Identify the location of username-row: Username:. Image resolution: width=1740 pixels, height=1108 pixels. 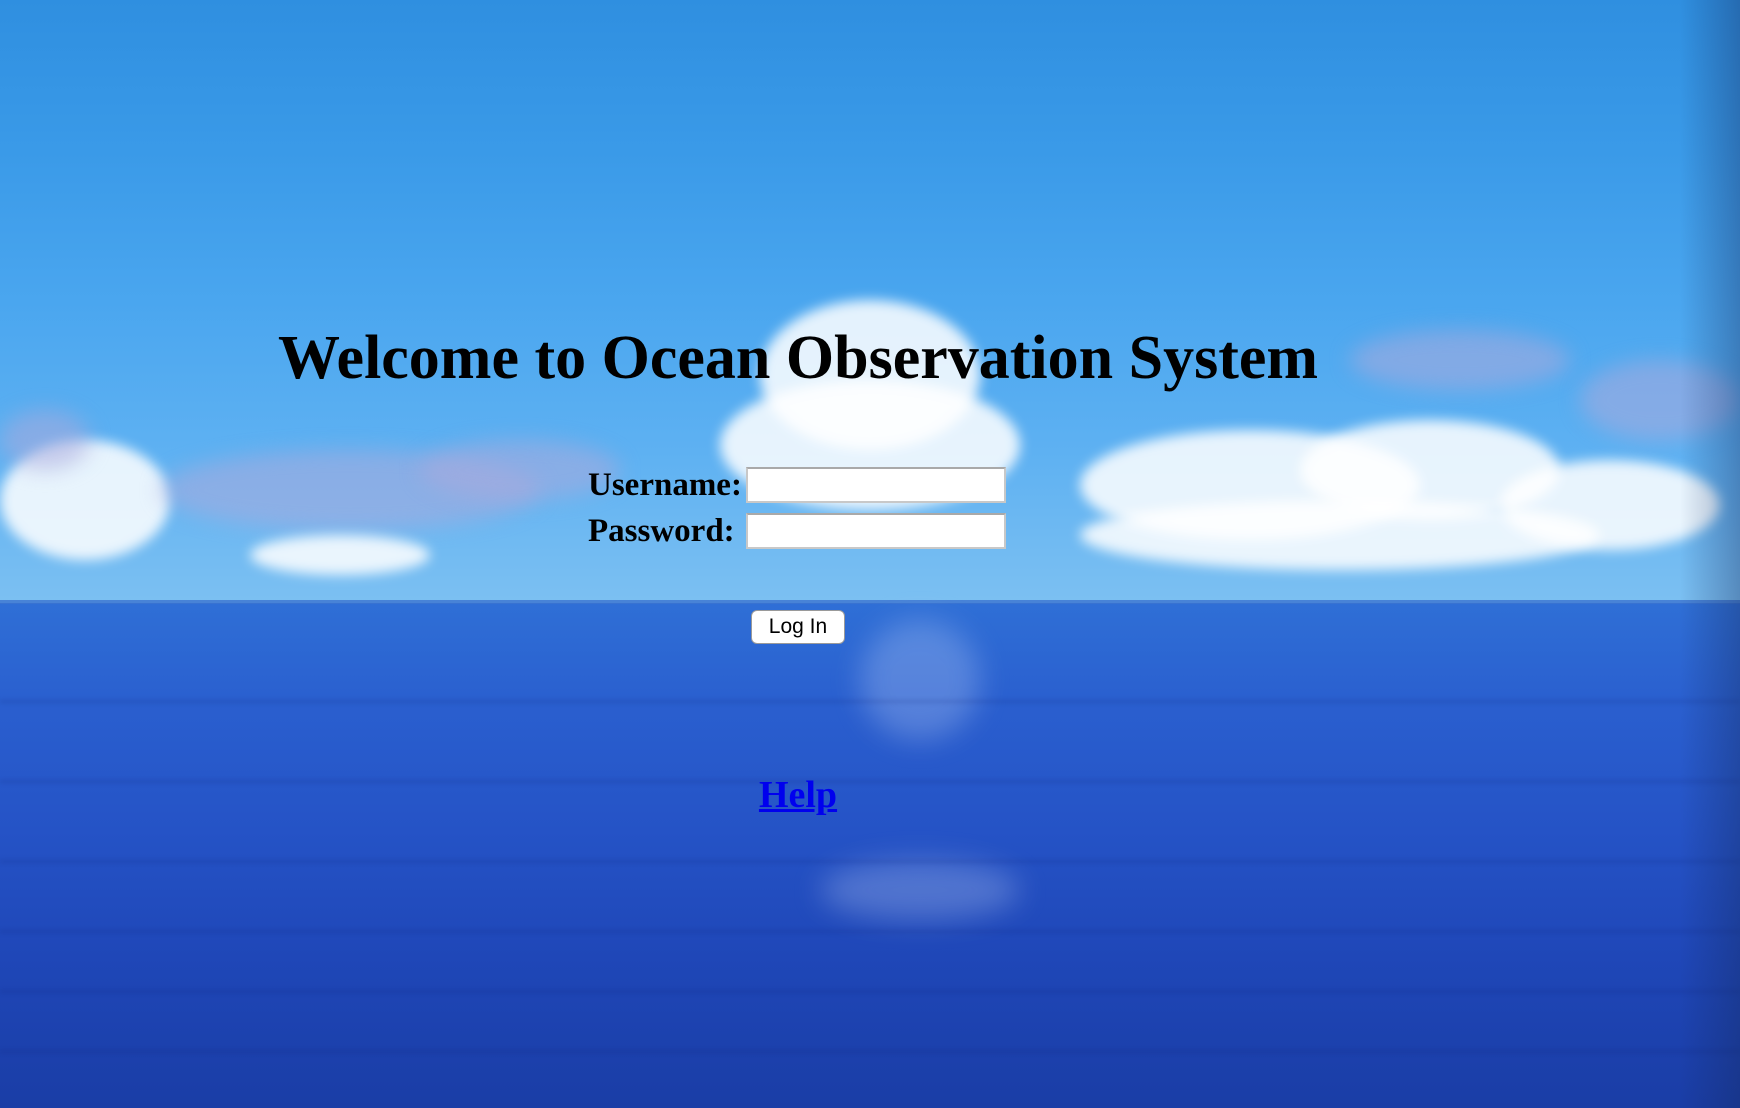
(797, 485).